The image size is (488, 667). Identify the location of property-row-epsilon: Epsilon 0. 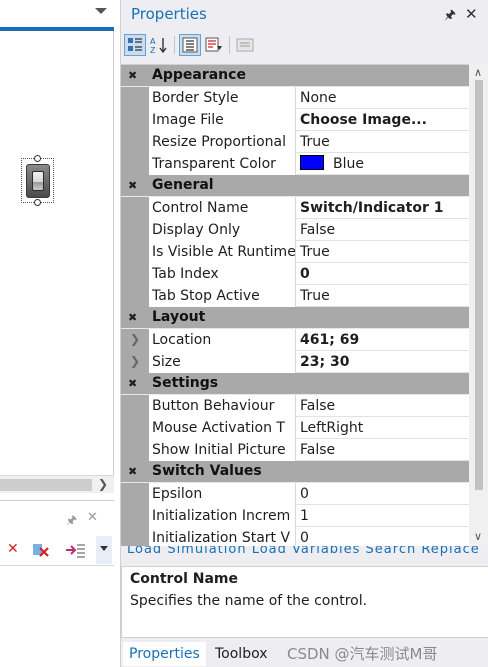
(295, 494).